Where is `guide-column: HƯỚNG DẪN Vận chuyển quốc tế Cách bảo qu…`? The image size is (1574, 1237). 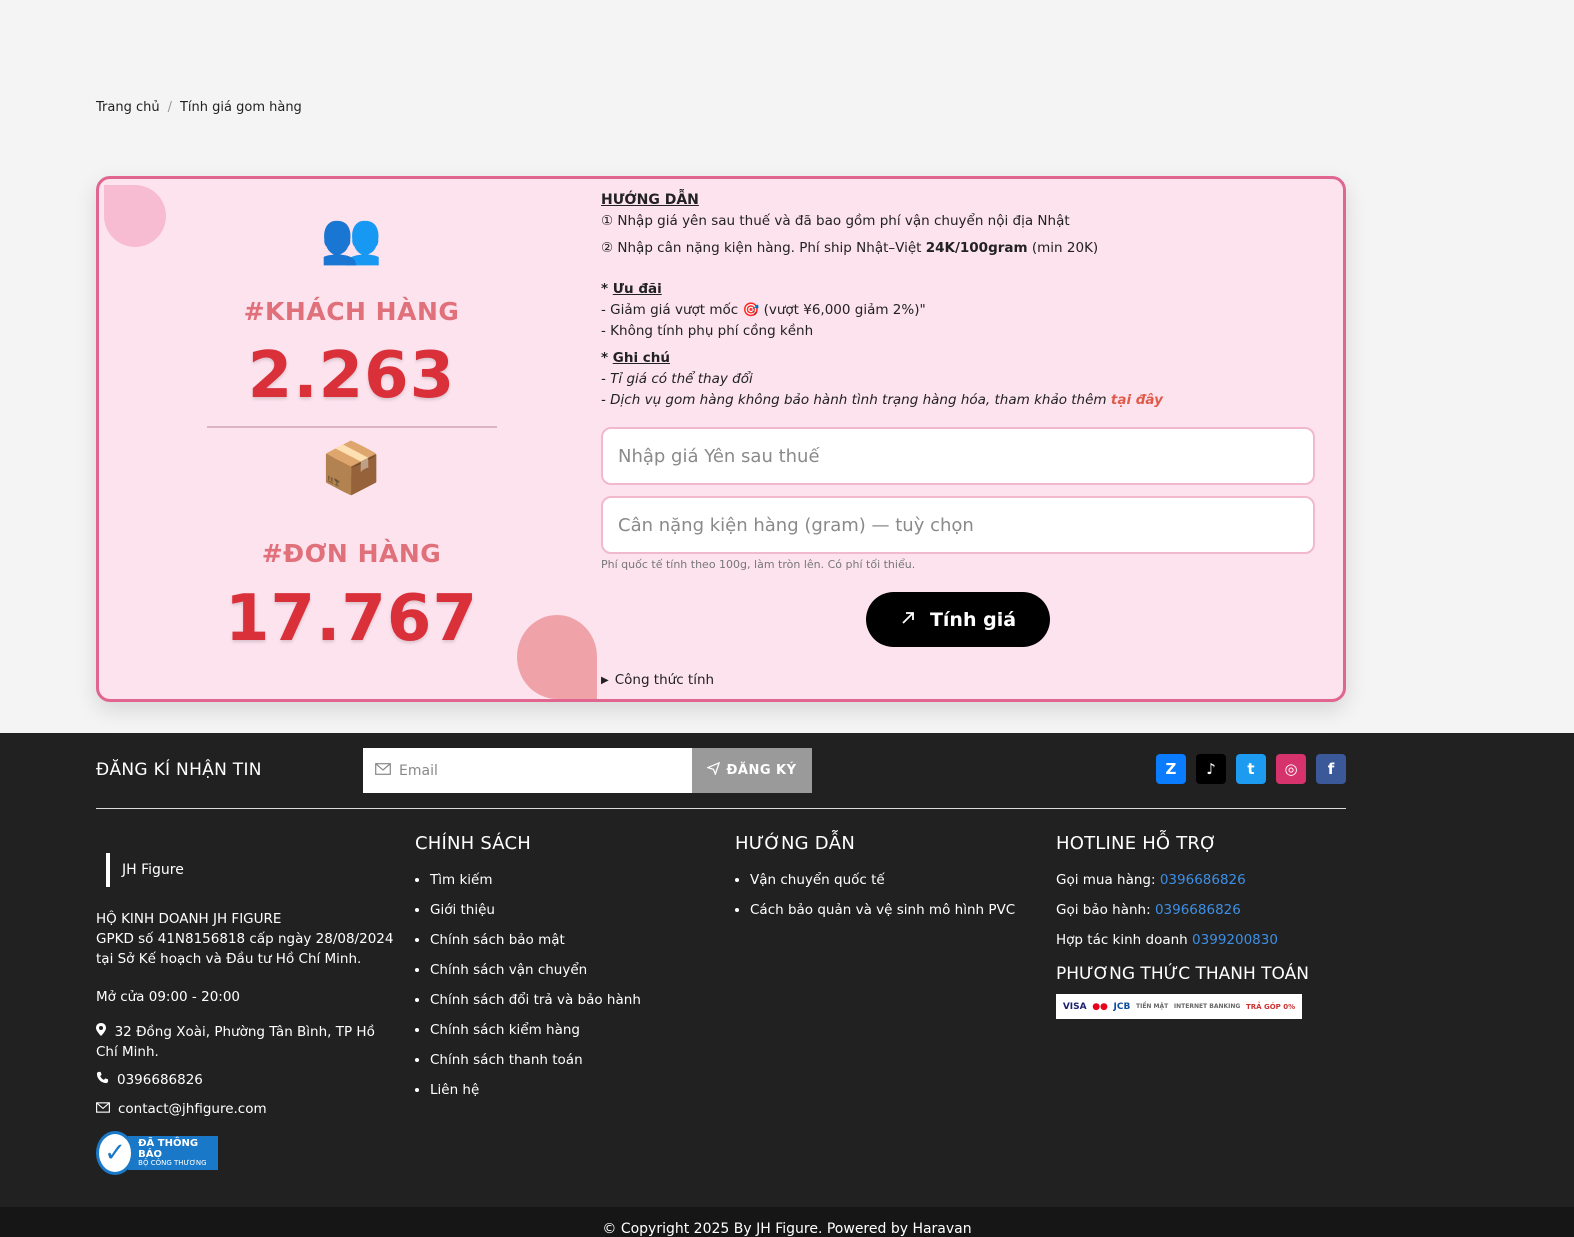 guide-column: HƯỚNG DẪN Vận chuyển quốc tế Cách bảo qu… is located at coordinates (875, 881).